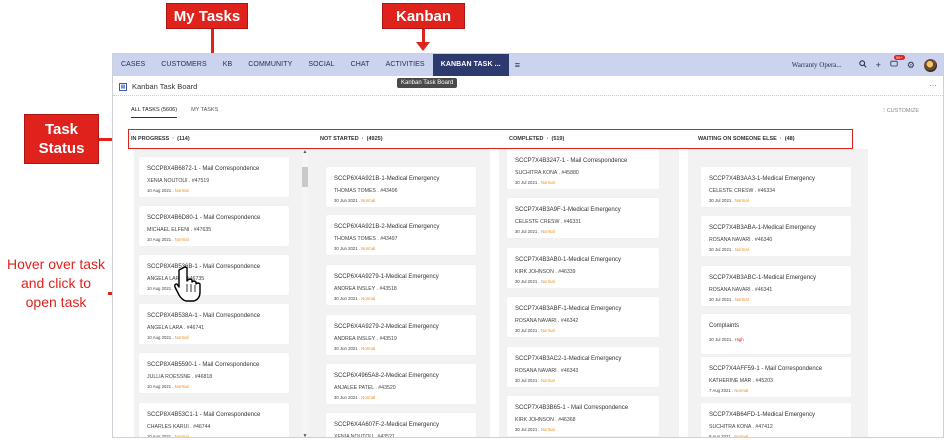 The image size is (950, 440). I want to click on task-title: SCCP7X4B3AA3-1-Medical Emergency, so click(762, 179).